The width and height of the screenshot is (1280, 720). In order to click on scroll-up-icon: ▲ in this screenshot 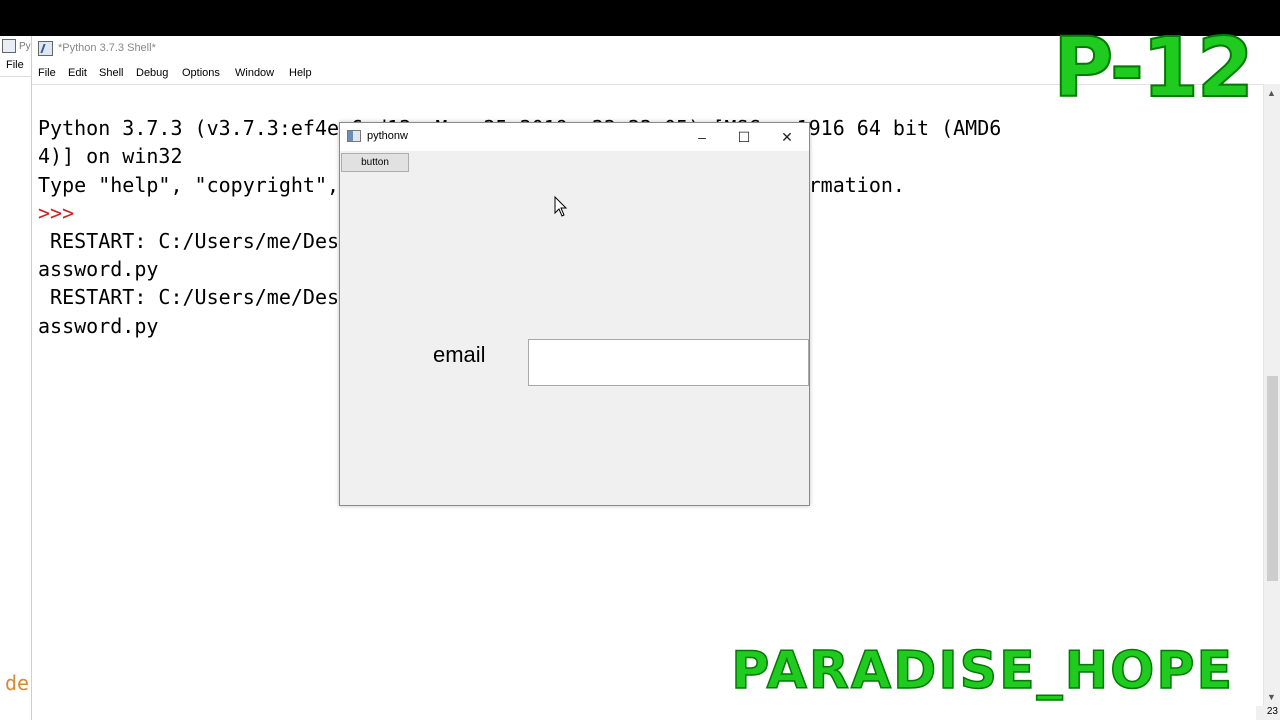, I will do `click(1271, 93)`.